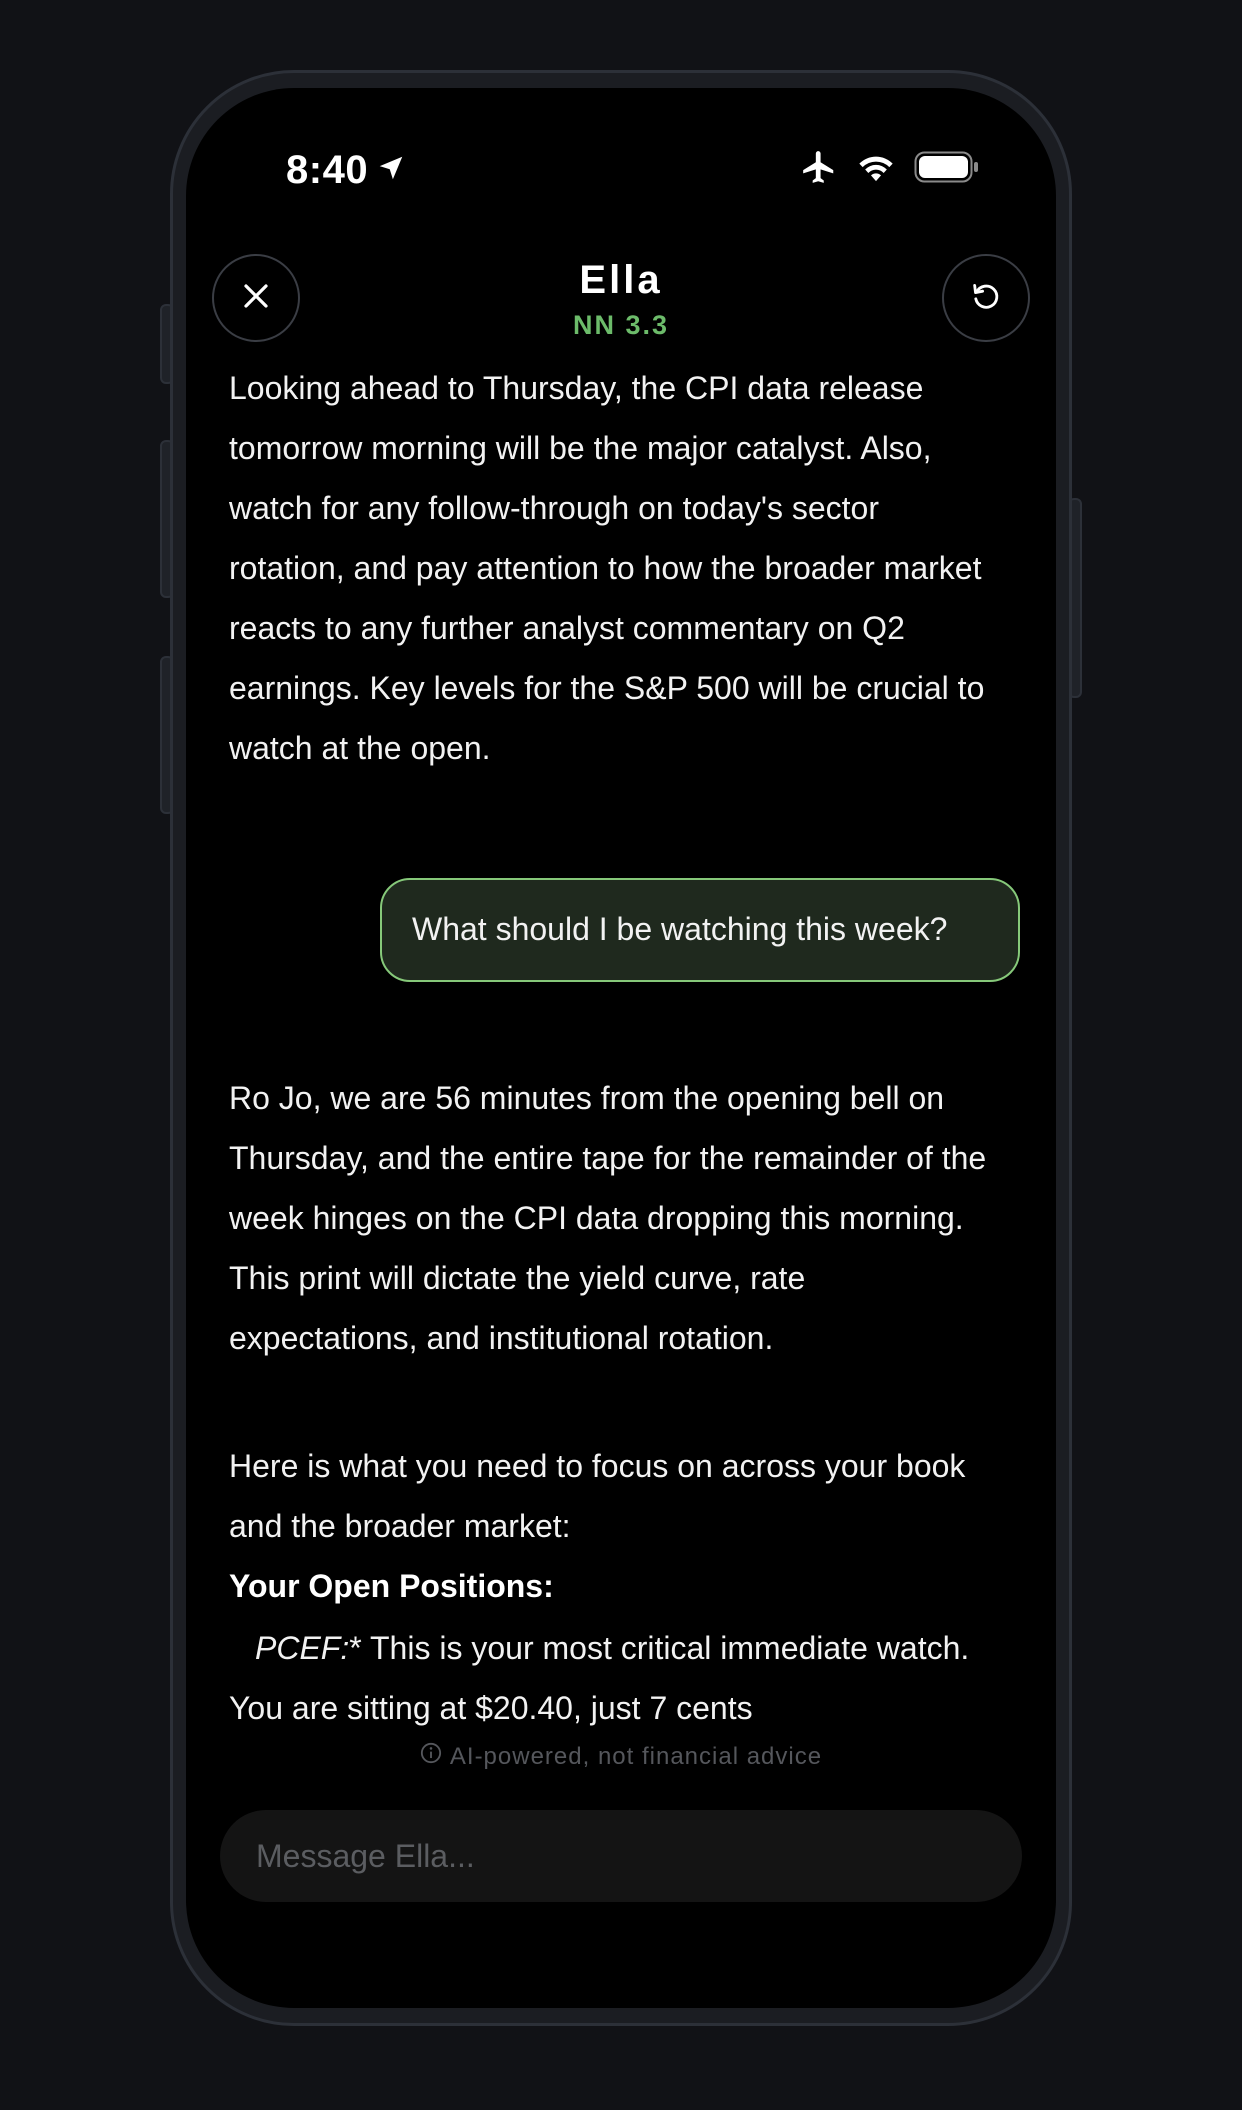 The width and height of the screenshot is (1242, 2110). Describe the element at coordinates (638, 1856) in the screenshot. I see `message-input` at that location.